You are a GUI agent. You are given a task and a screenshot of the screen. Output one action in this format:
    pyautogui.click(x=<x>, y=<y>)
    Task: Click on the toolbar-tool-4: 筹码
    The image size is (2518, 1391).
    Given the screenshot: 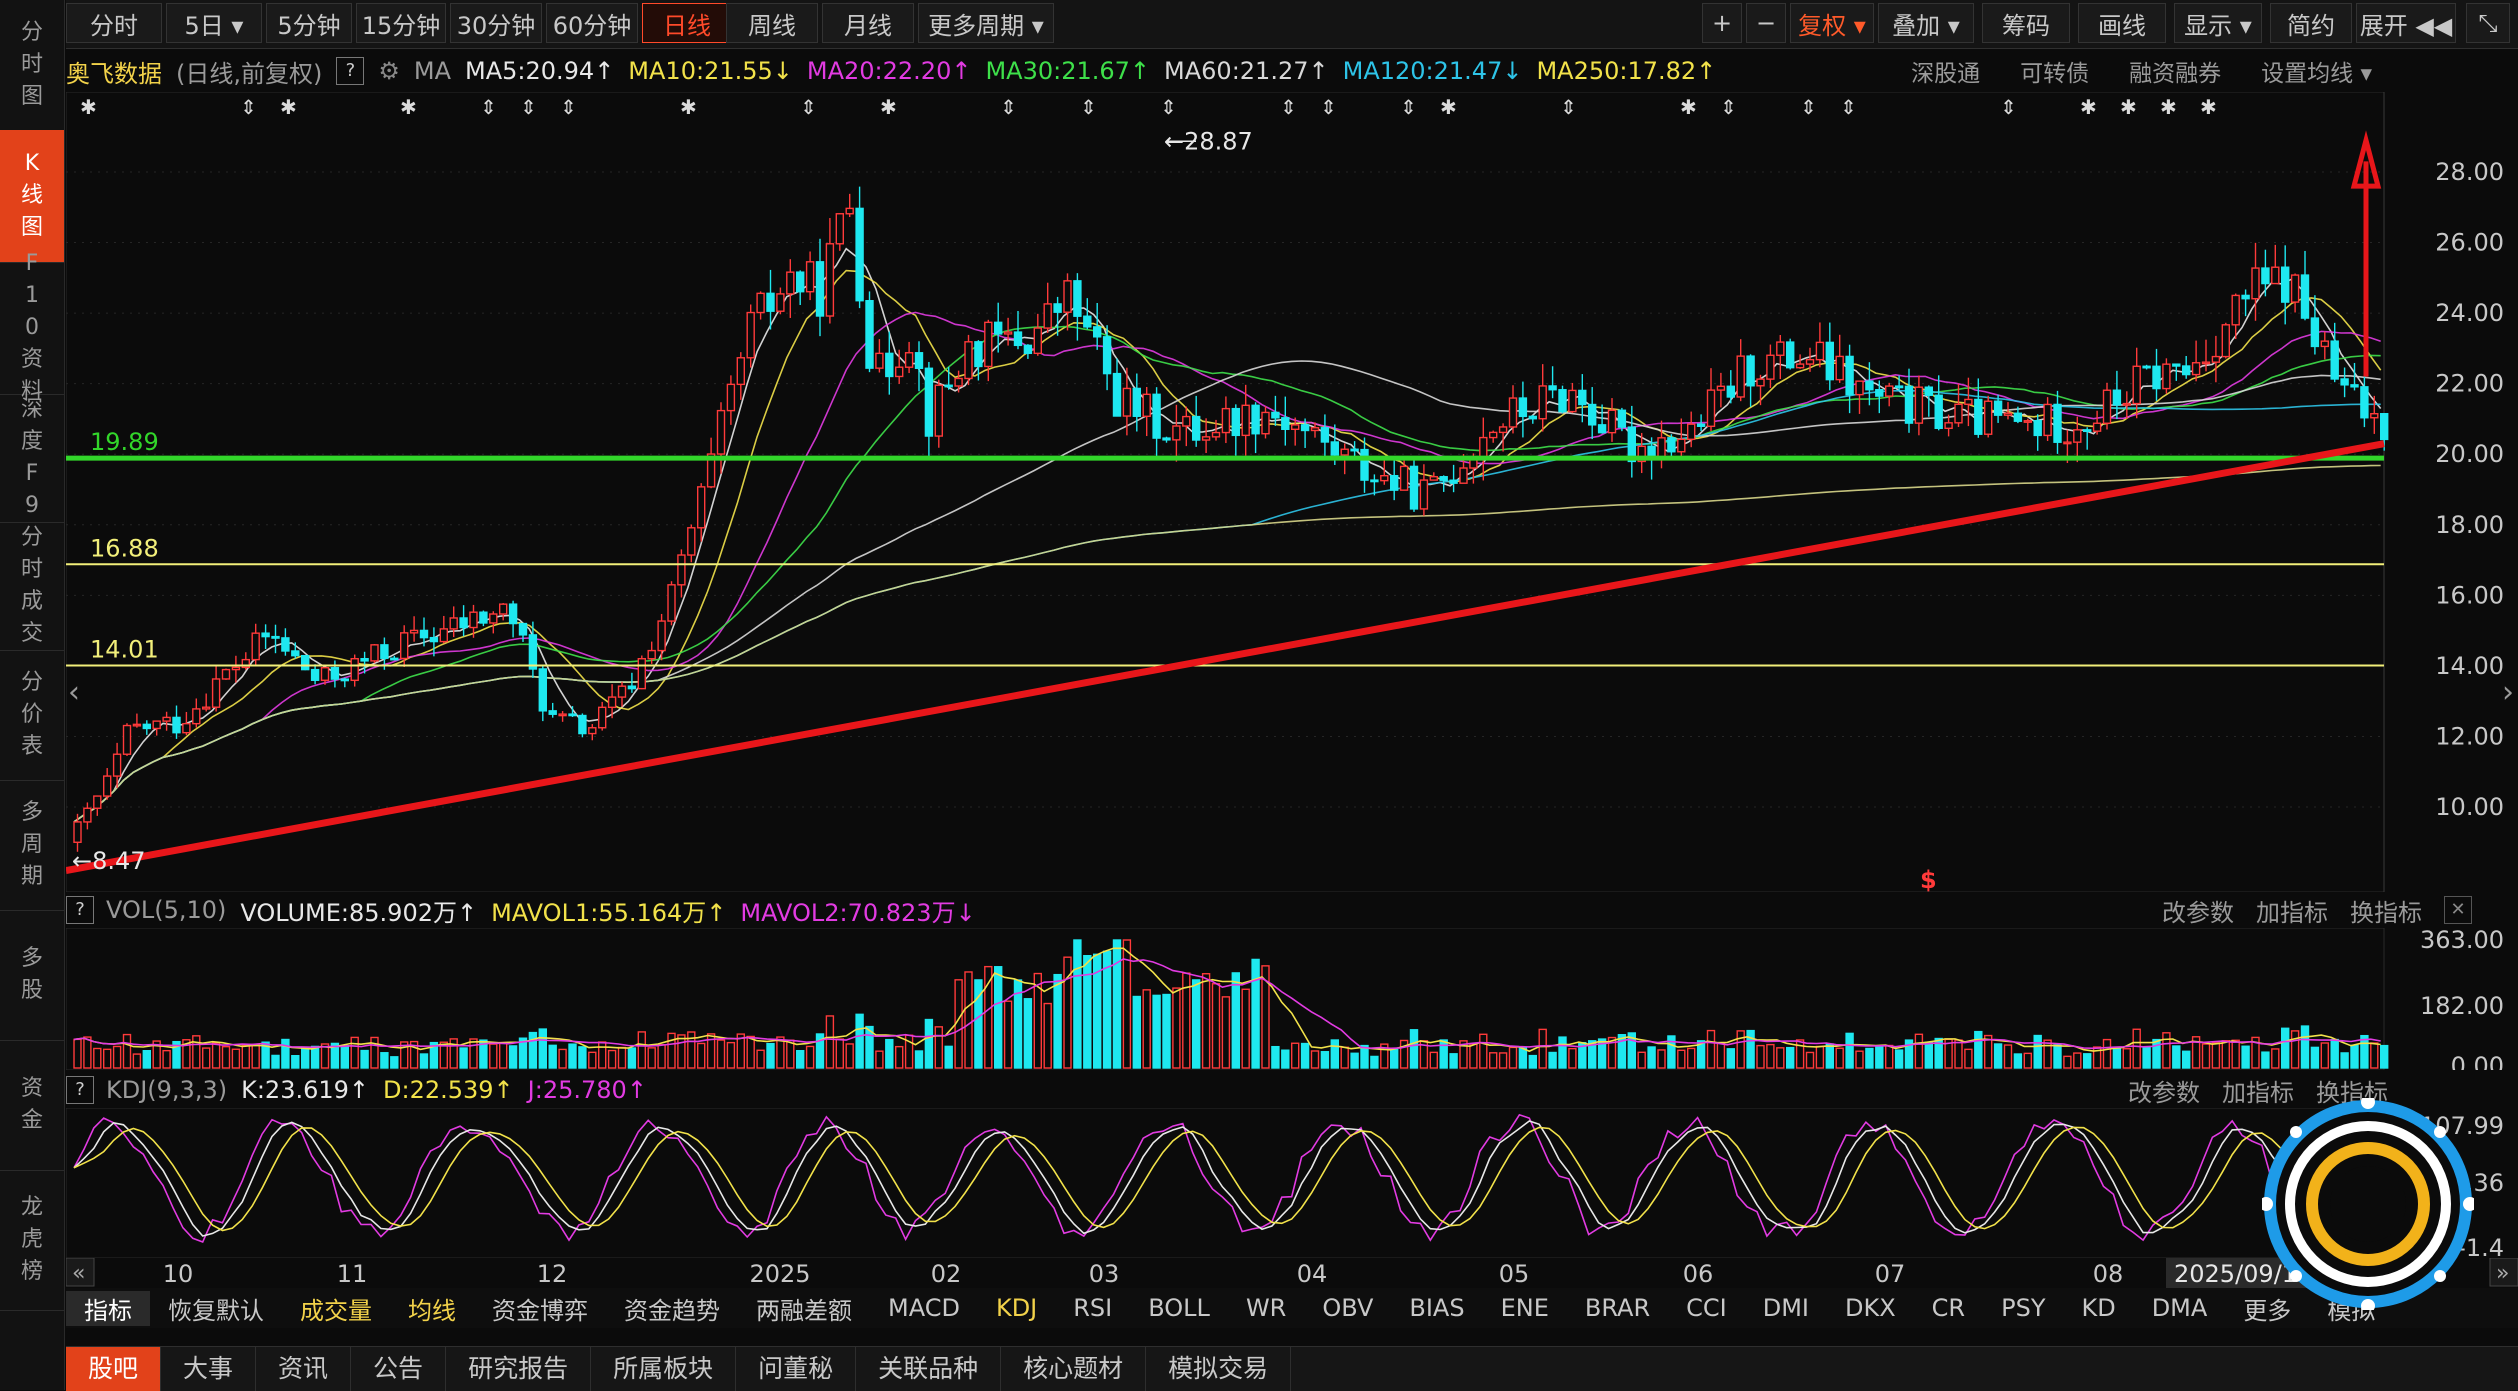 What is the action you would take?
    pyautogui.click(x=2026, y=23)
    